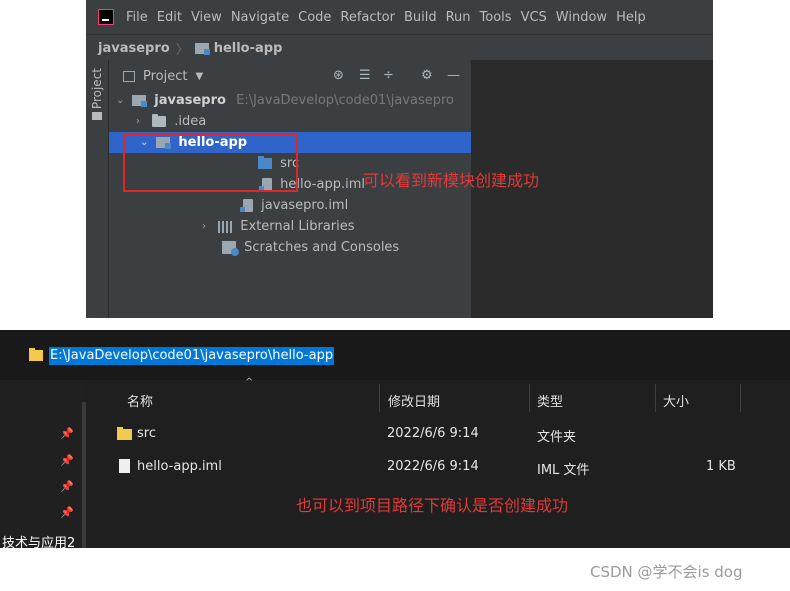  What do you see at coordinates (297, 226) in the screenshot?
I see `tree-item-label: External Libraries` at bounding box center [297, 226].